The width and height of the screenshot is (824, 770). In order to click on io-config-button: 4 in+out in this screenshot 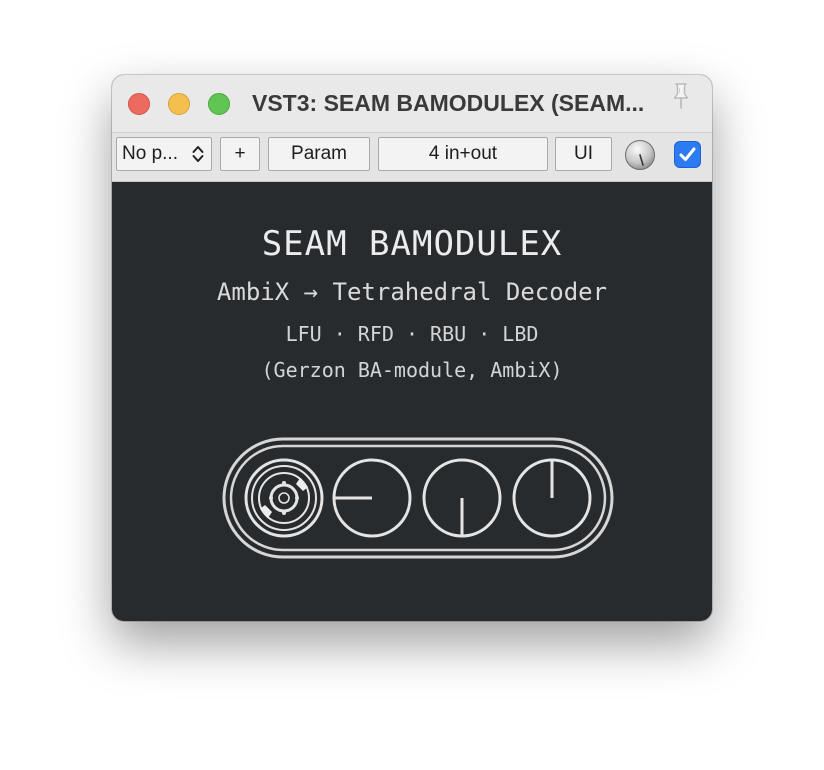, I will do `click(463, 154)`.